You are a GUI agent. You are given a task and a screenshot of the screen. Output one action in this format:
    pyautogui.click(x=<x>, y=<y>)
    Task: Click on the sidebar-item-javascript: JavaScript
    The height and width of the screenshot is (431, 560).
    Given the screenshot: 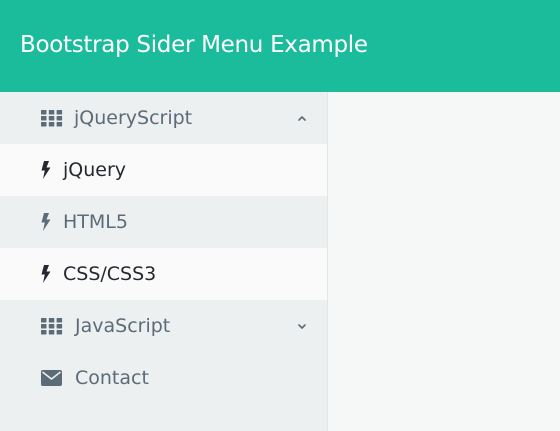 What is the action you would take?
    pyautogui.click(x=163, y=326)
    